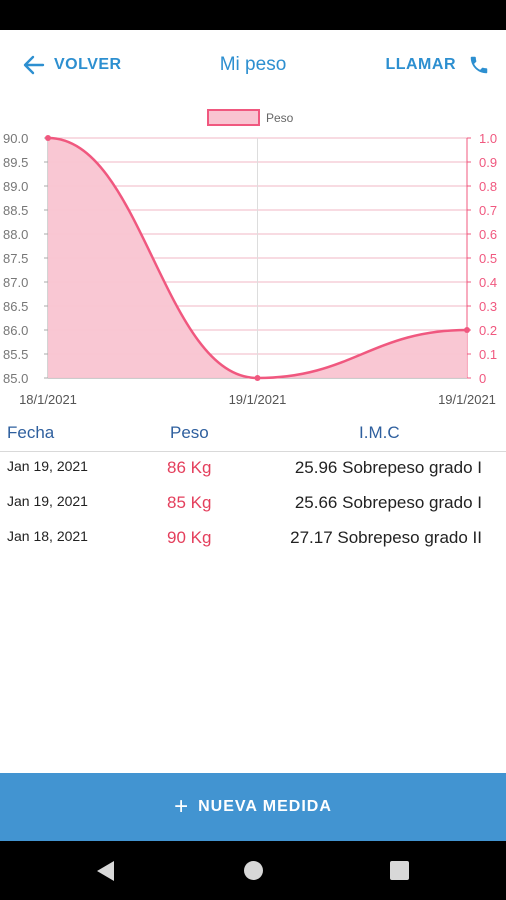 Image resolution: width=506 pixels, height=900 pixels. Describe the element at coordinates (280, 118) in the screenshot. I see `legend-label: Peso` at that location.